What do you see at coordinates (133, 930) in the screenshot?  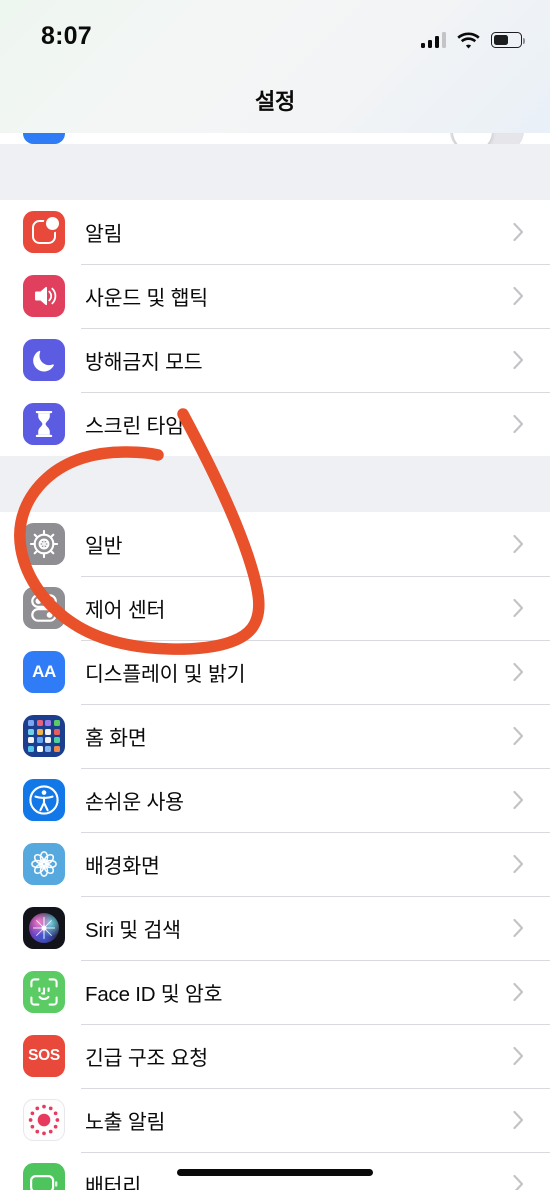 I see `row-label: Siri 및 검색` at bounding box center [133, 930].